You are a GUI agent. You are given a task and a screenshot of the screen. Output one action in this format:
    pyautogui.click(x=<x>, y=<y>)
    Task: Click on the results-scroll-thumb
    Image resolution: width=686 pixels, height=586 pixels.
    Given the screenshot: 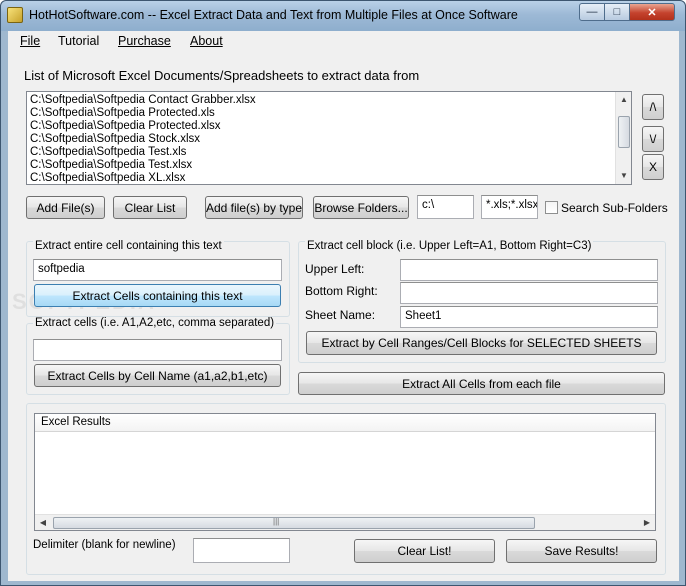 What is the action you would take?
    pyautogui.click(x=294, y=523)
    